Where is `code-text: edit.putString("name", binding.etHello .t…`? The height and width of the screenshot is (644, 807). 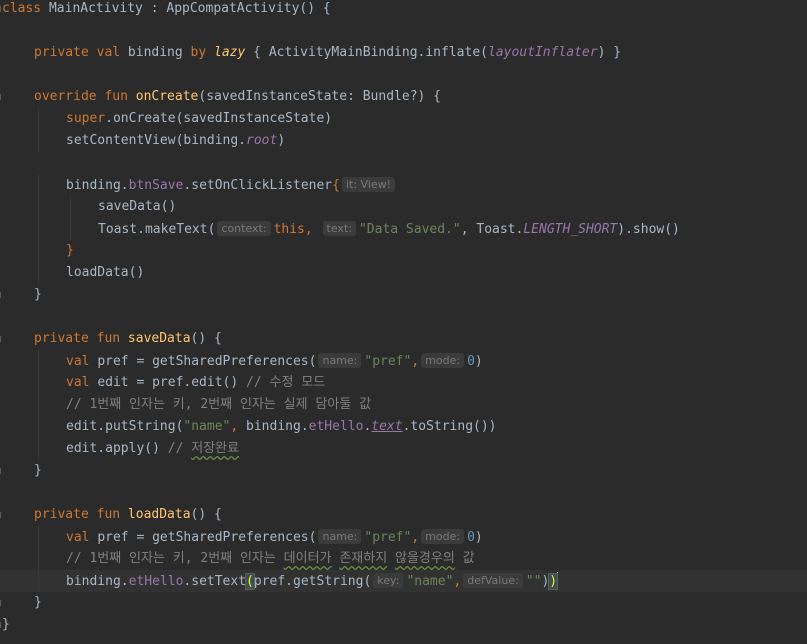 code-text: edit.putString("name", binding.etHello .t… is located at coordinates (281, 427).